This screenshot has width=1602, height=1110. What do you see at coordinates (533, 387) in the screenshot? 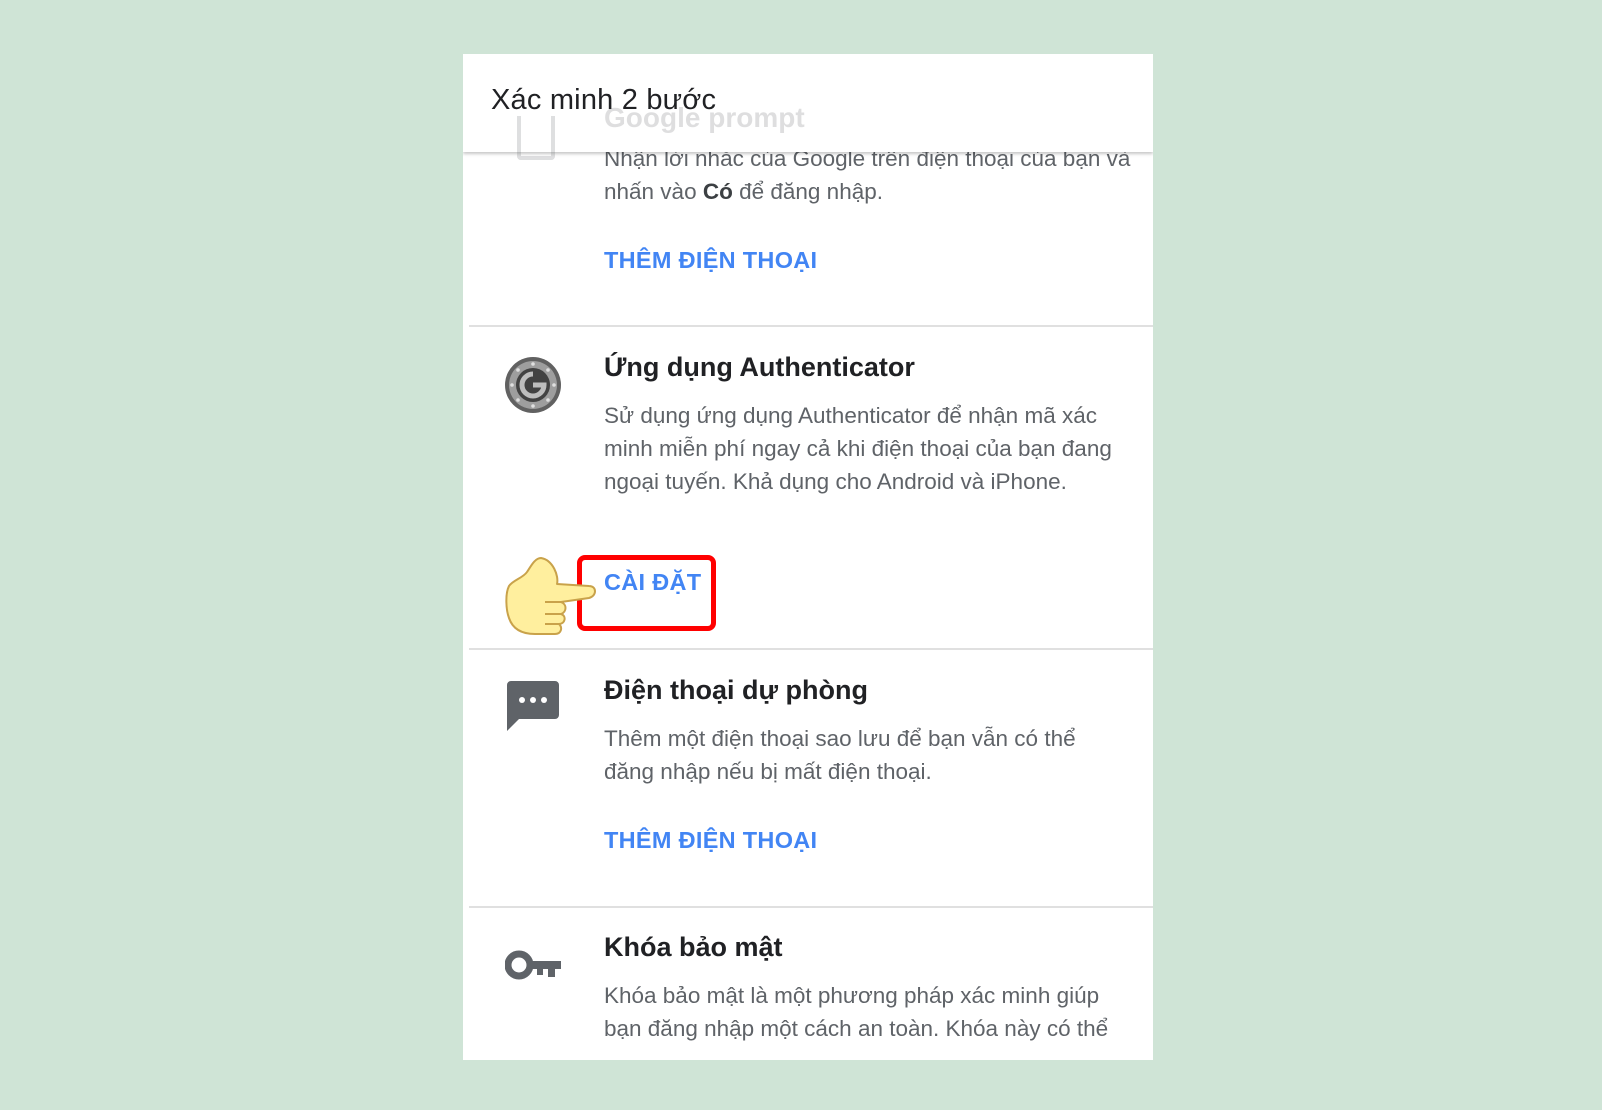
I see `google-authenticator-icon` at bounding box center [533, 387].